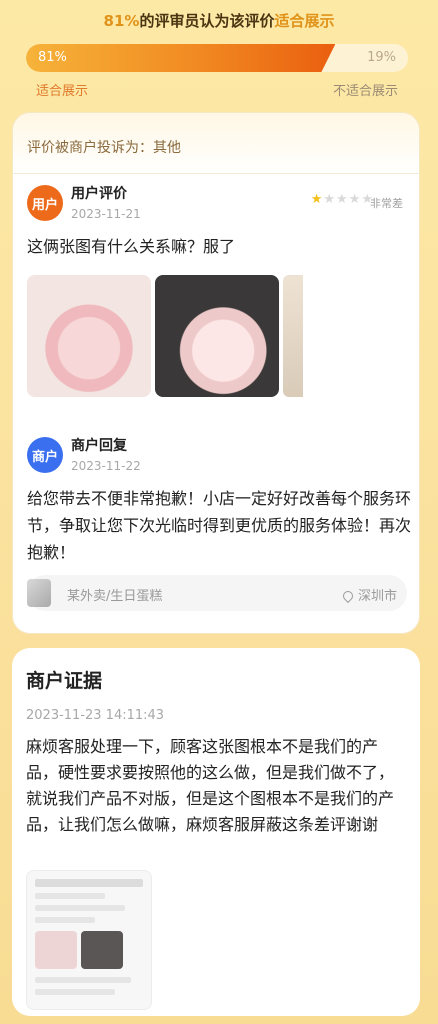  I want to click on rating-stars: ★ ★ ★ ★ ★, so click(342, 200).